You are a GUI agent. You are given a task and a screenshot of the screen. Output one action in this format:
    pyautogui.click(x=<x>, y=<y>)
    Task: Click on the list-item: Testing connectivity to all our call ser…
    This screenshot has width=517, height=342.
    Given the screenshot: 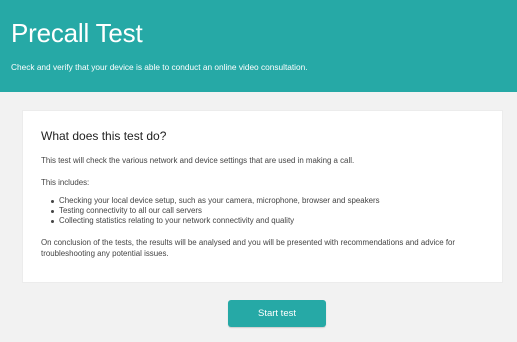 What is the action you would take?
    pyautogui.click(x=215, y=211)
    